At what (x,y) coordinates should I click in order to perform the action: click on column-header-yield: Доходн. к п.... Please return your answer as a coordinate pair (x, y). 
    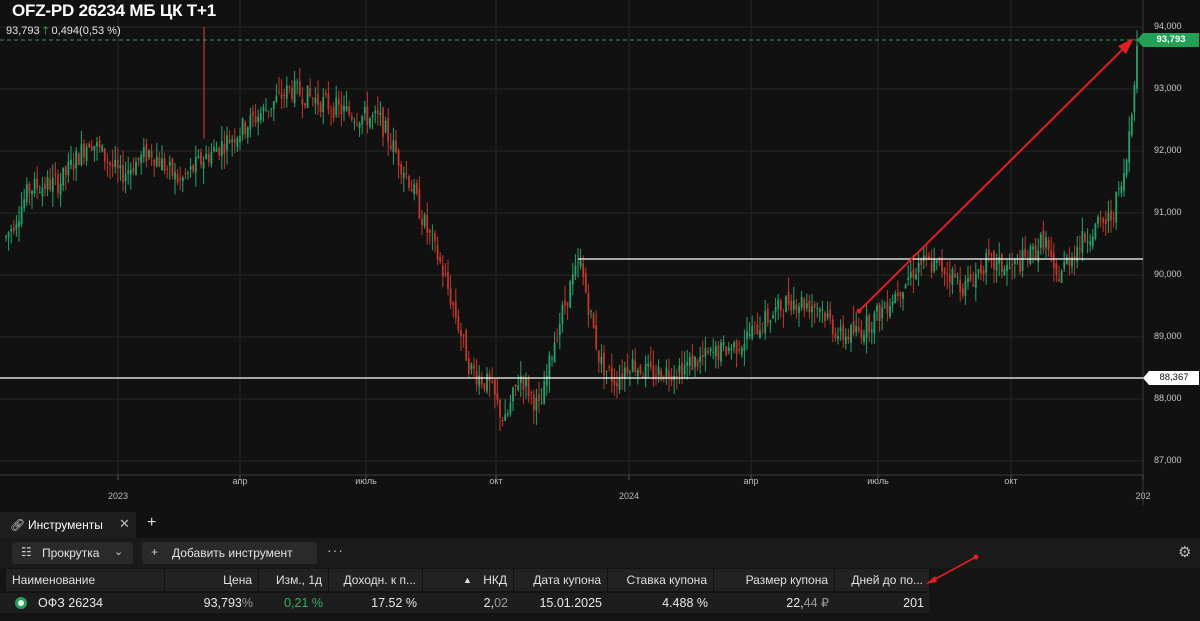
    Looking at the image, I should click on (376, 580).